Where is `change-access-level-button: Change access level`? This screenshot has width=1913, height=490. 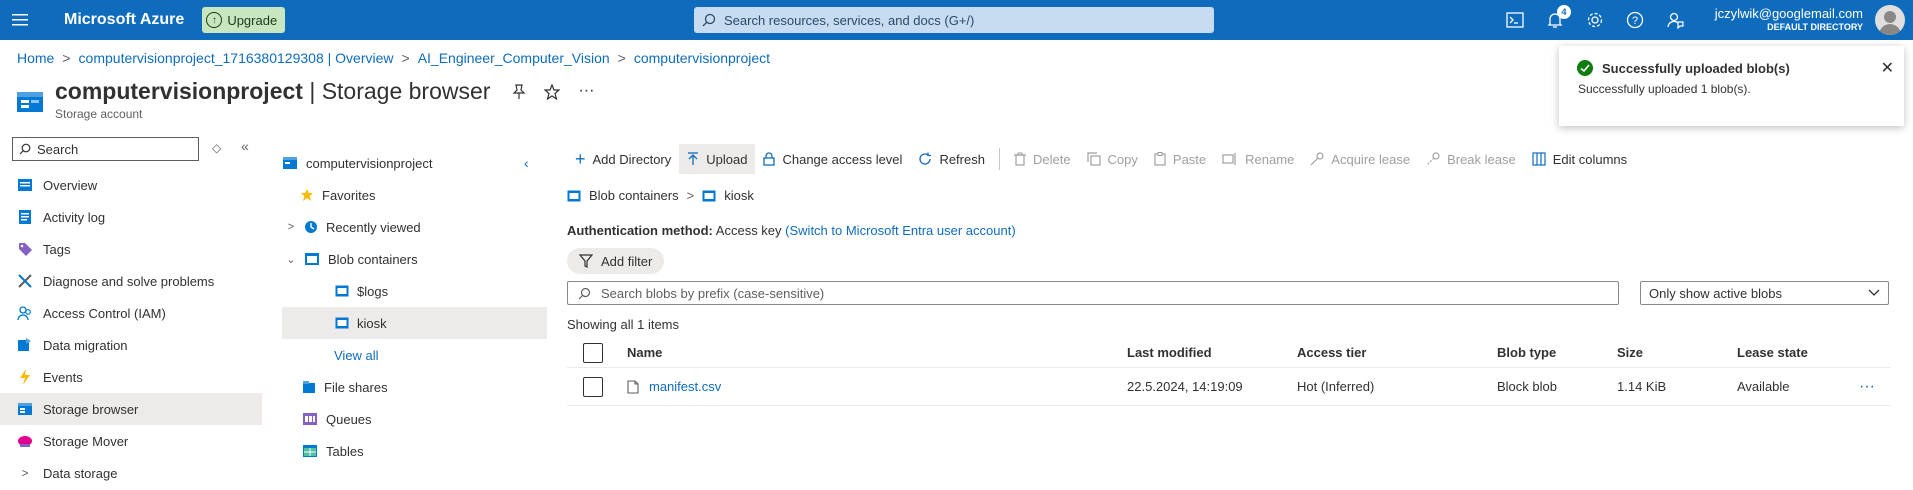 change-access-level-button: Change access level is located at coordinates (832, 159).